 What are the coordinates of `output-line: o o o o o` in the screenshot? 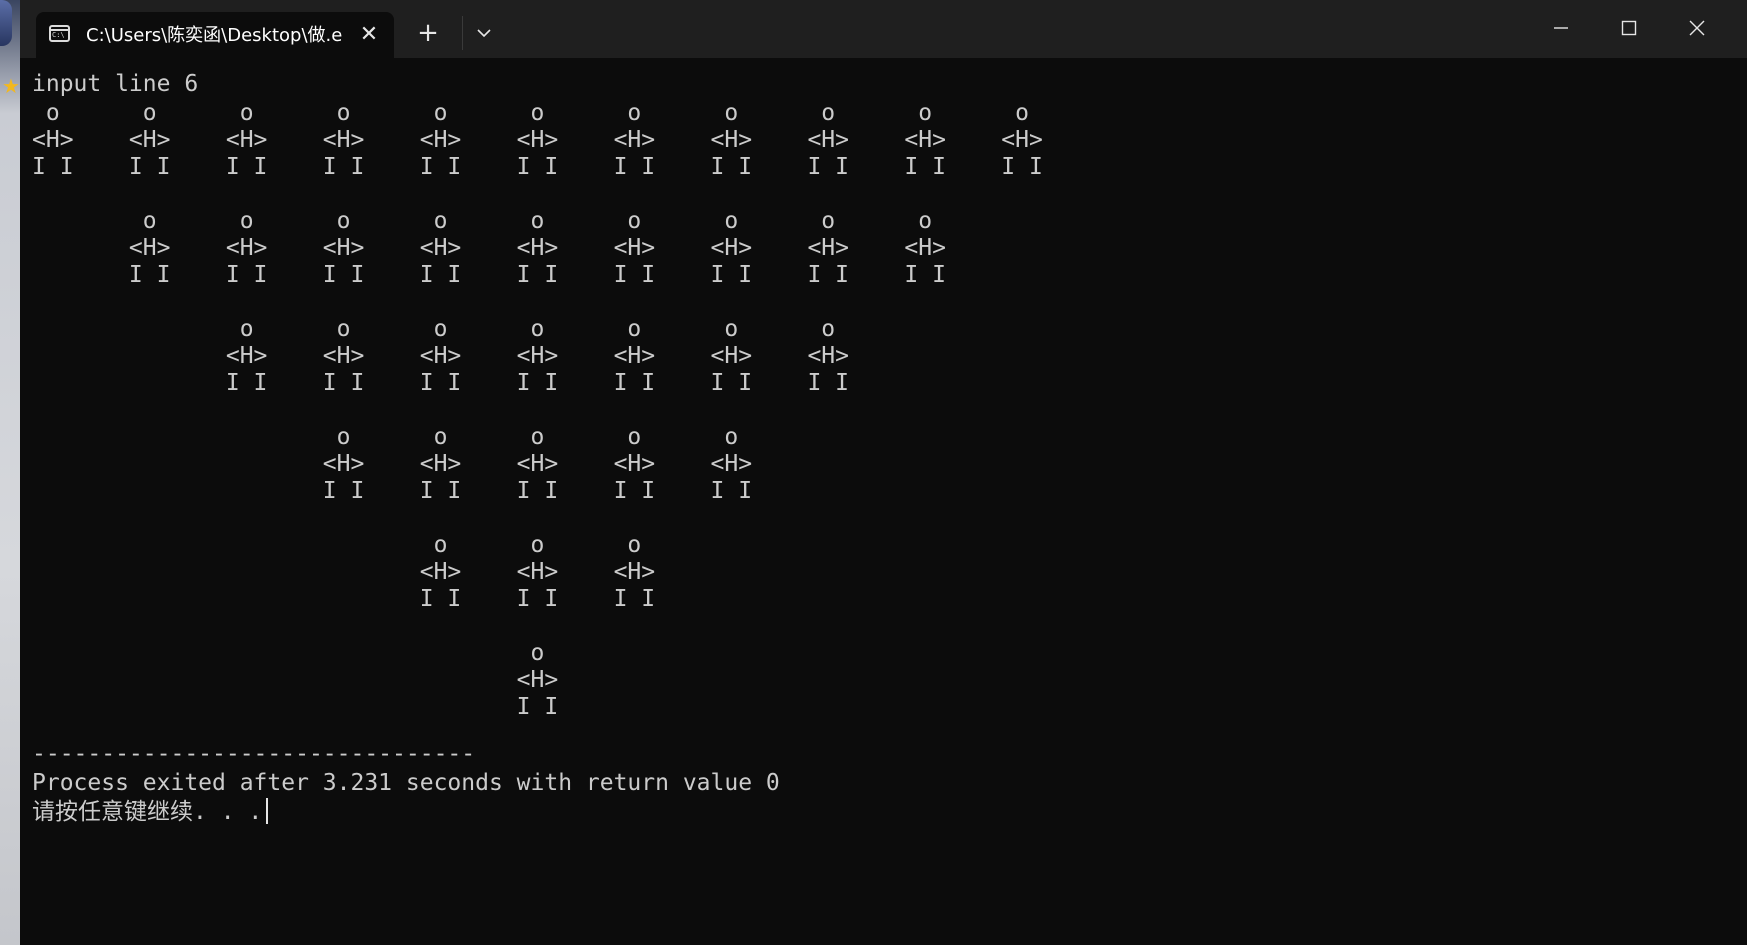 It's located at (385, 437).